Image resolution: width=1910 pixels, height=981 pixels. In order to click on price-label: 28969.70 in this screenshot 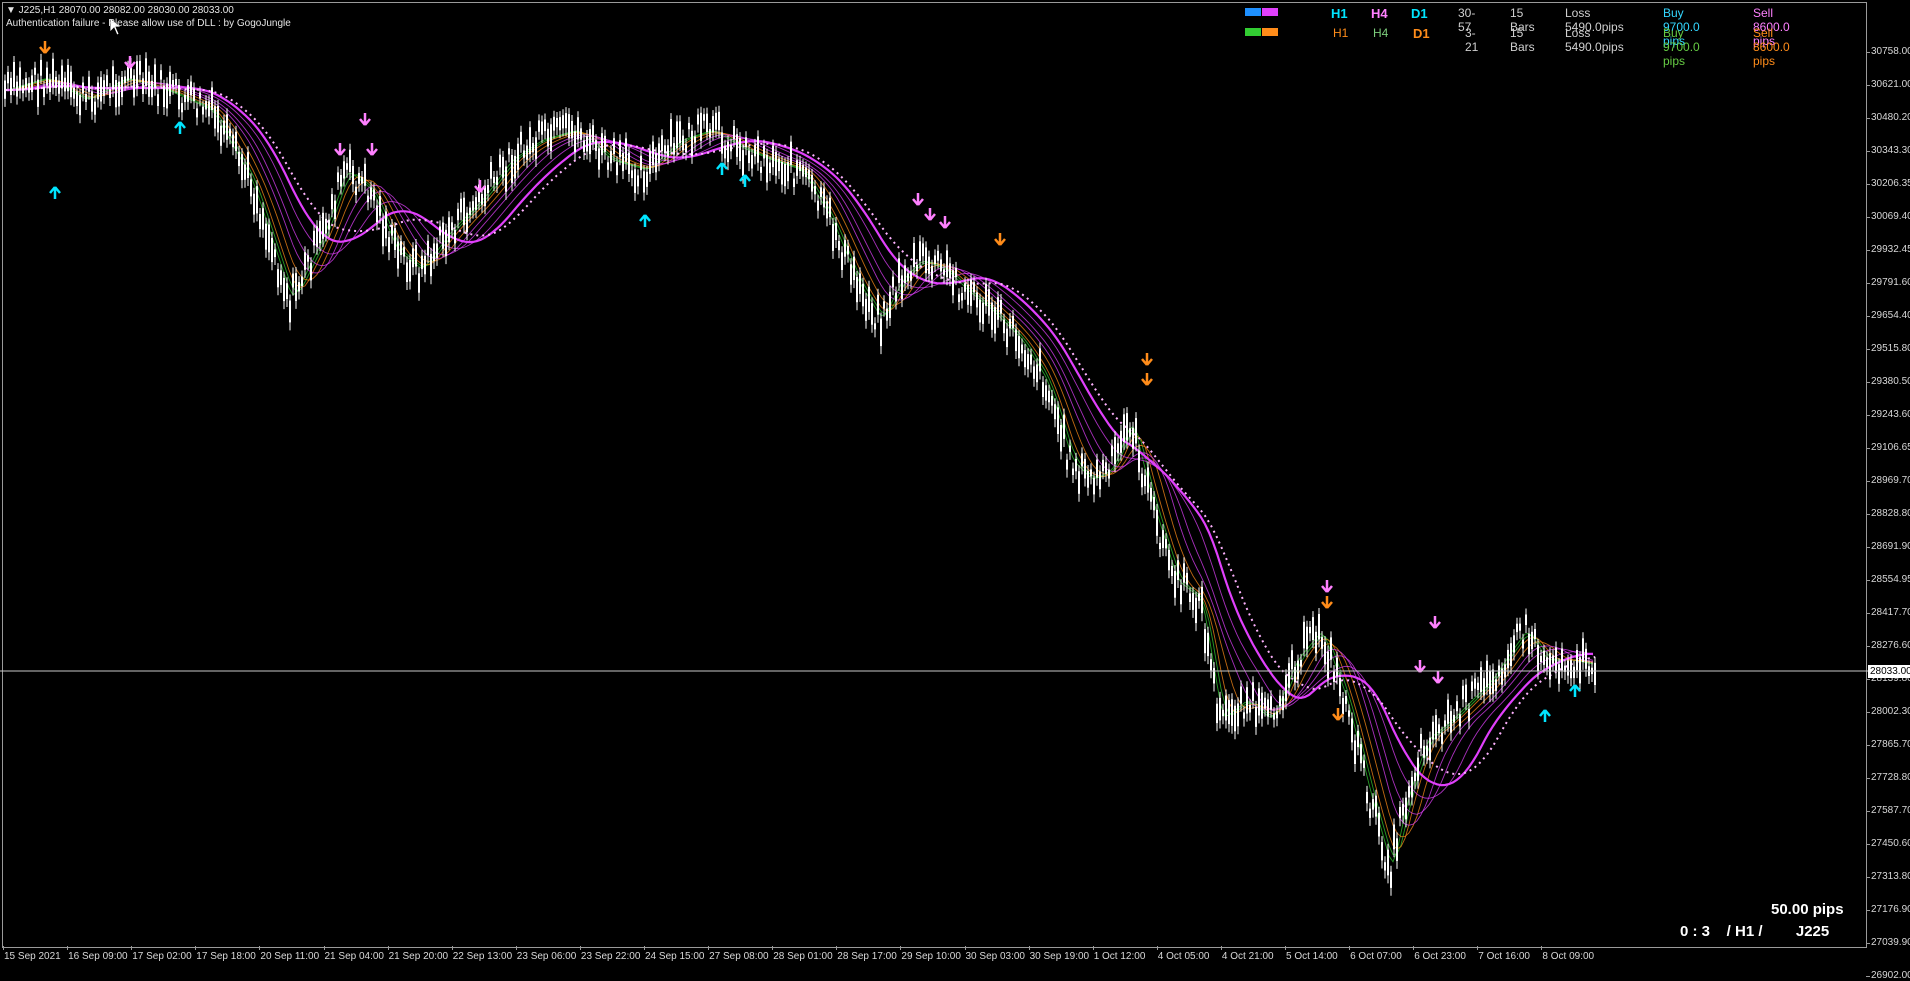, I will do `click(1890, 480)`.